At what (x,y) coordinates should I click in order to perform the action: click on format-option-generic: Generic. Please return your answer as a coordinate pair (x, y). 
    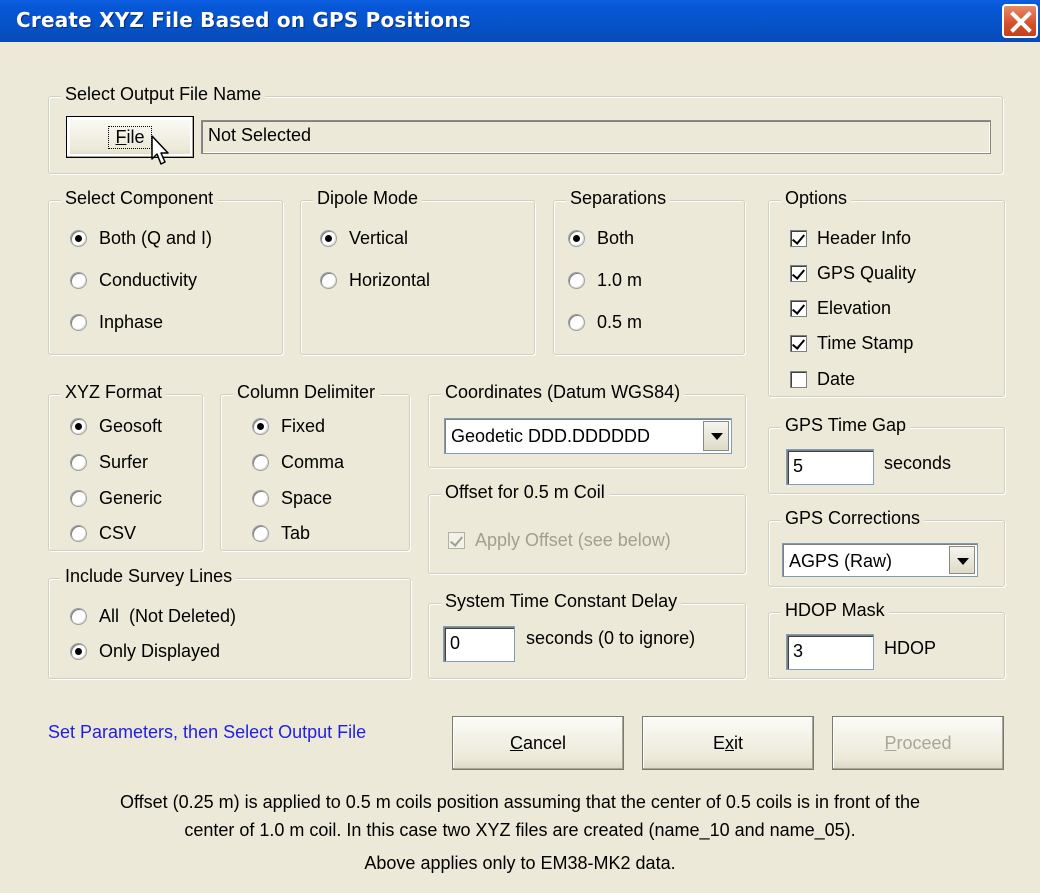
    Looking at the image, I should click on (116, 498).